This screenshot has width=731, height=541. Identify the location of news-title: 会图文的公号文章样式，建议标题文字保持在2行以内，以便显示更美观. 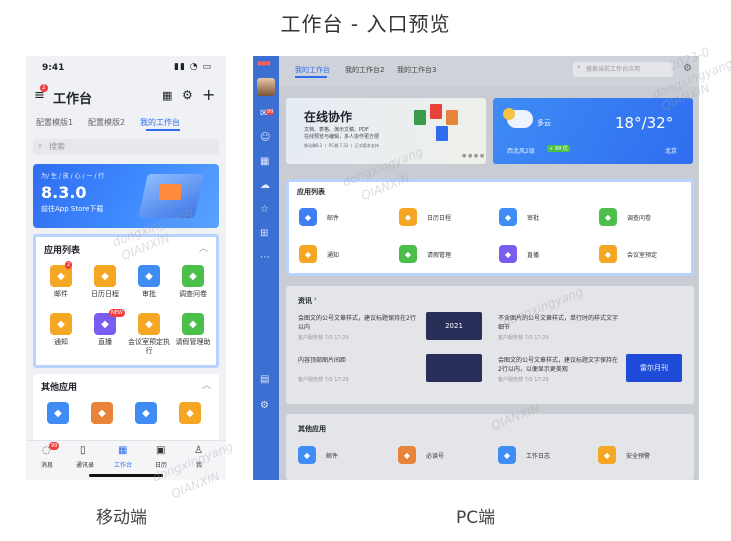
(558, 365).